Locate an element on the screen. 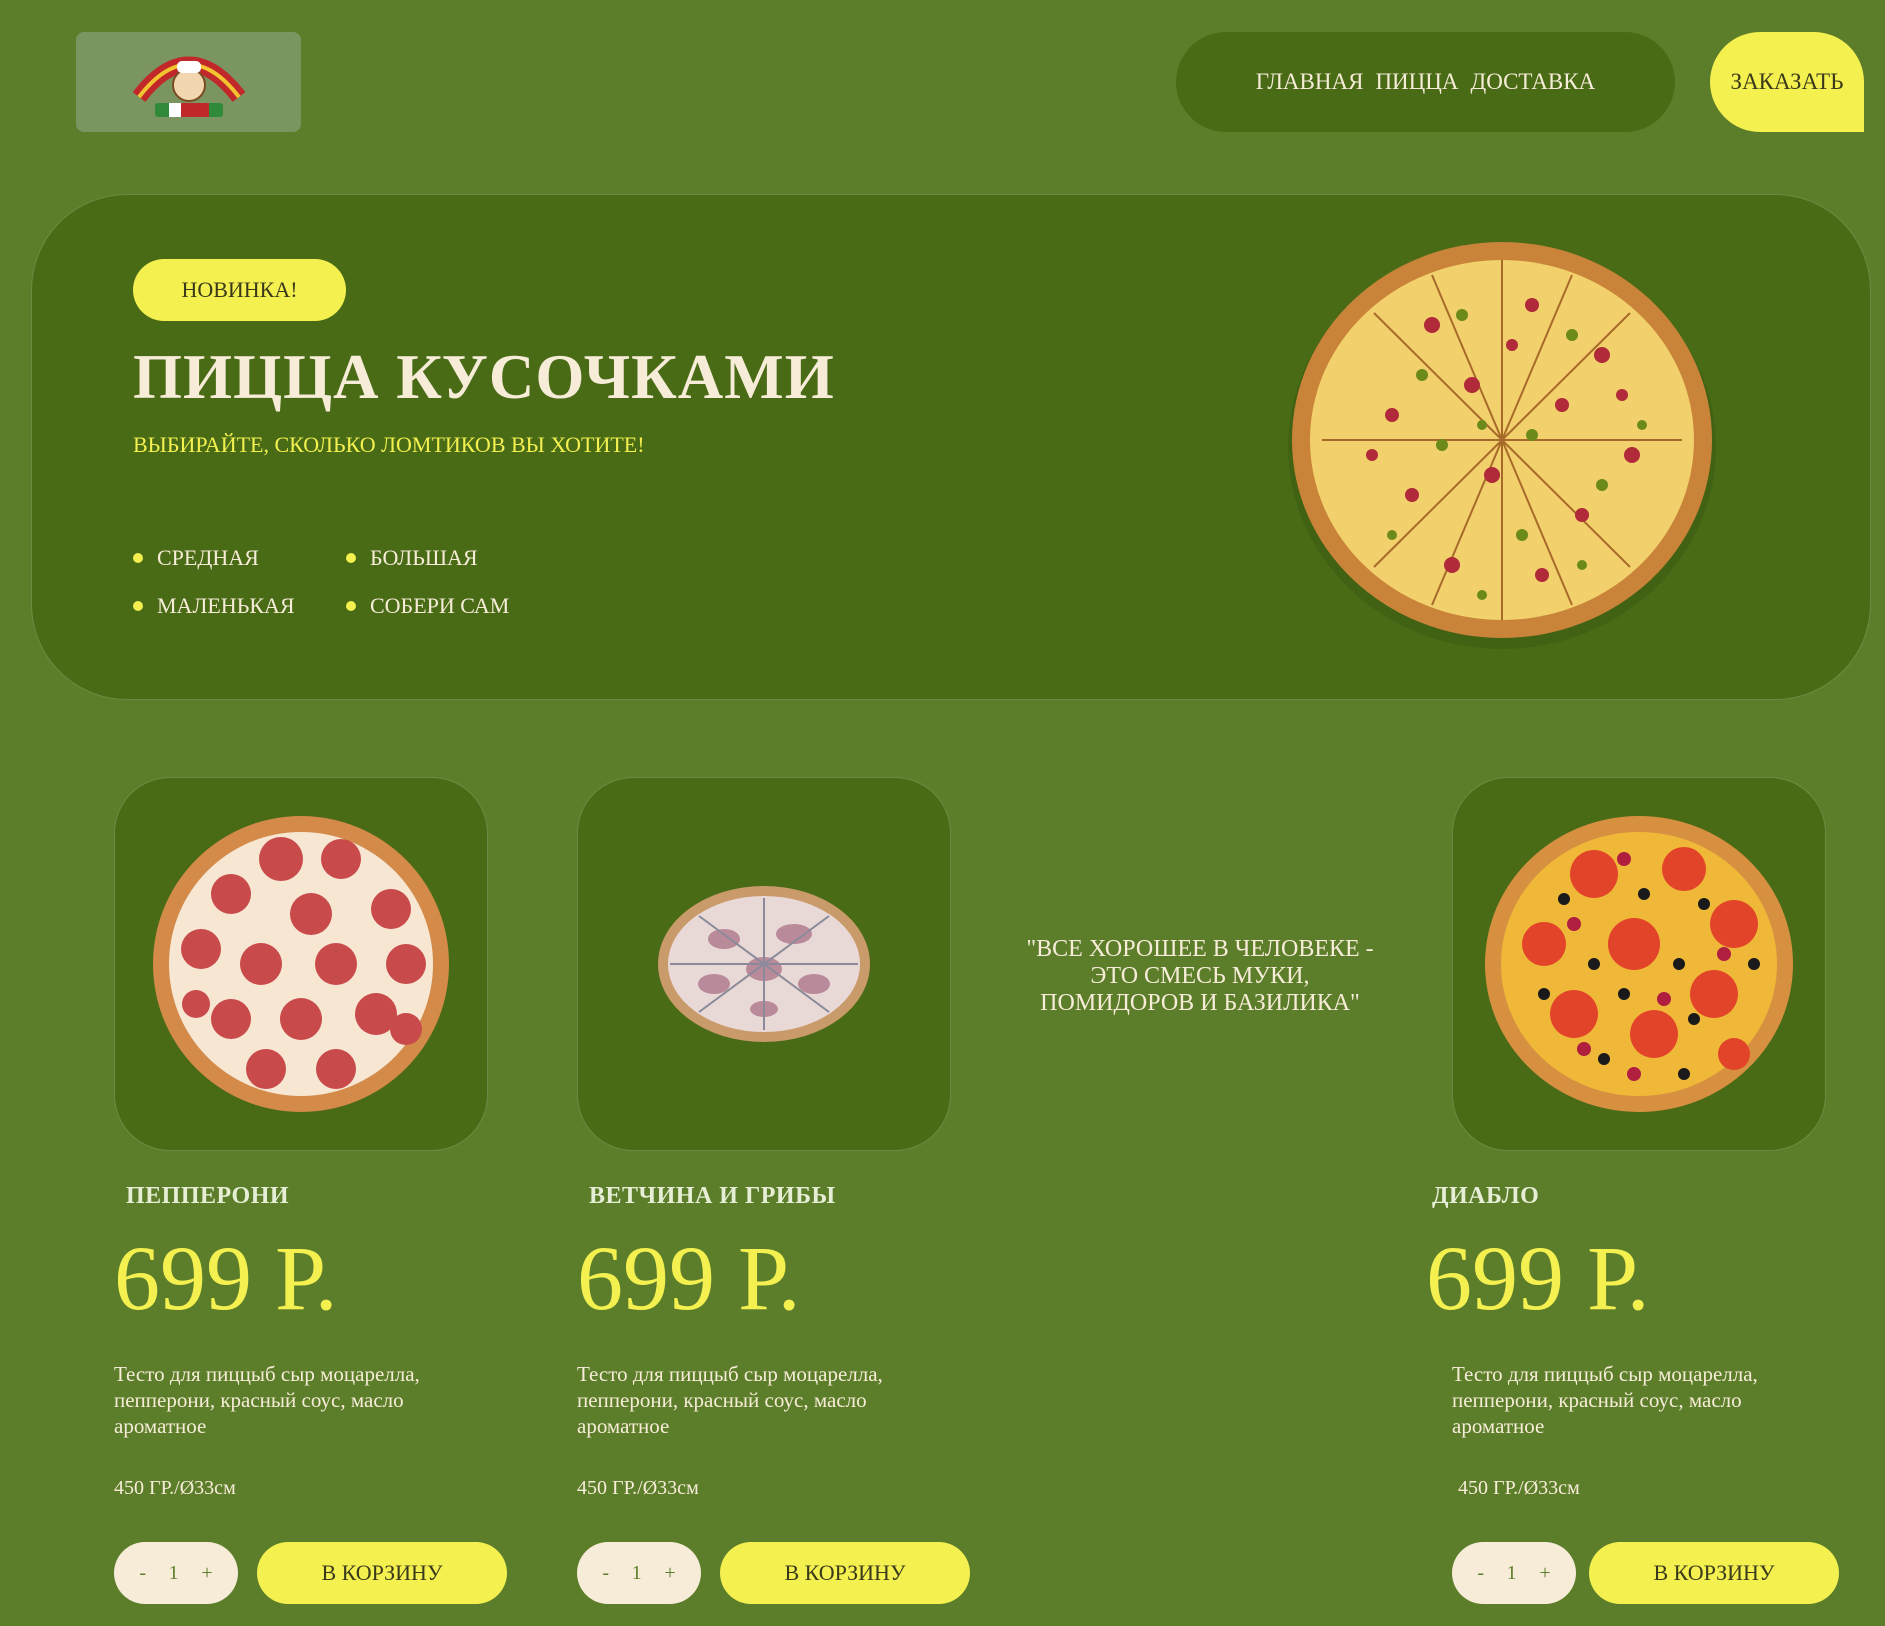 The height and width of the screenshot is (1626, 1885). logo is located at coordinates (188, 82).